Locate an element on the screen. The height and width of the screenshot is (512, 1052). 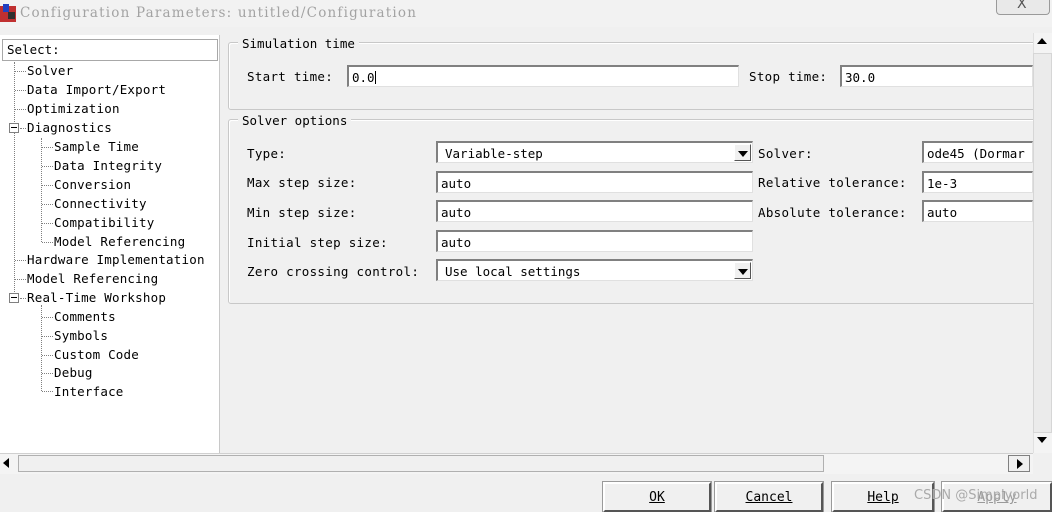
ok-button: OK is located at coordinates (657, 496).